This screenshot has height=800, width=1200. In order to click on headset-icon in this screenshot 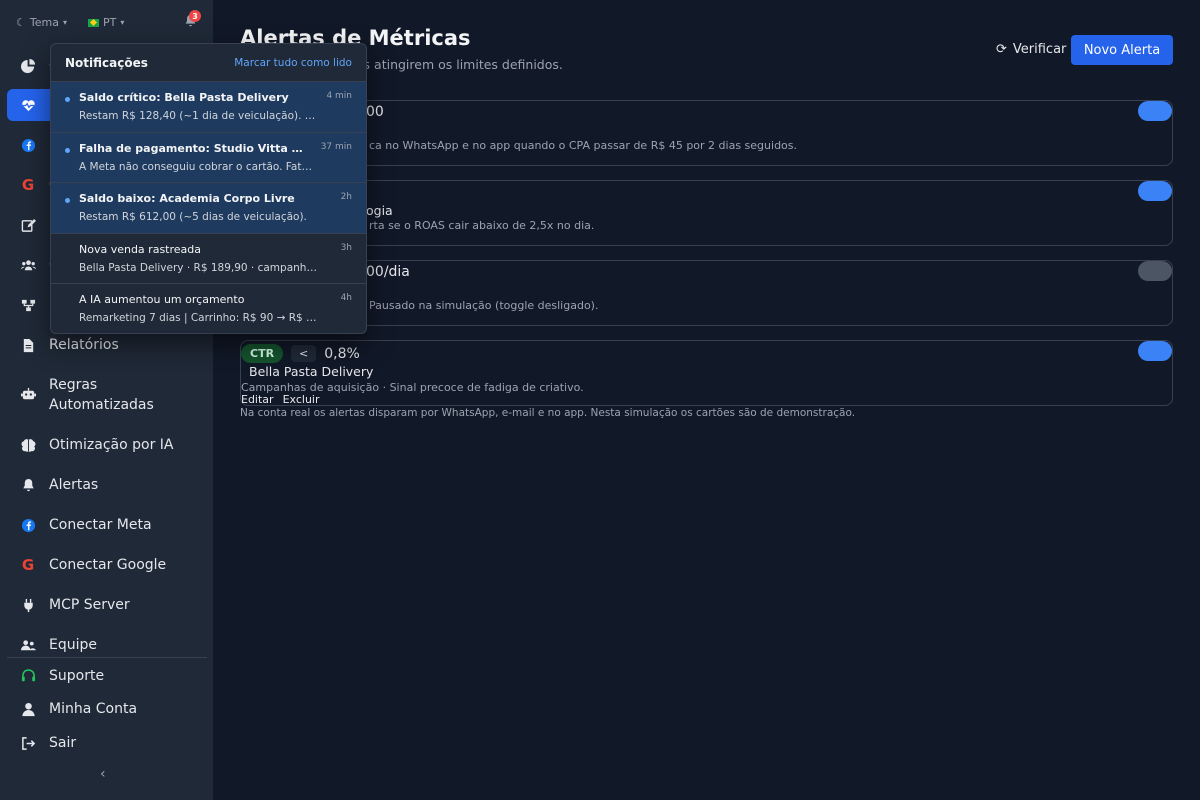, I will do `click(28, 676)`.